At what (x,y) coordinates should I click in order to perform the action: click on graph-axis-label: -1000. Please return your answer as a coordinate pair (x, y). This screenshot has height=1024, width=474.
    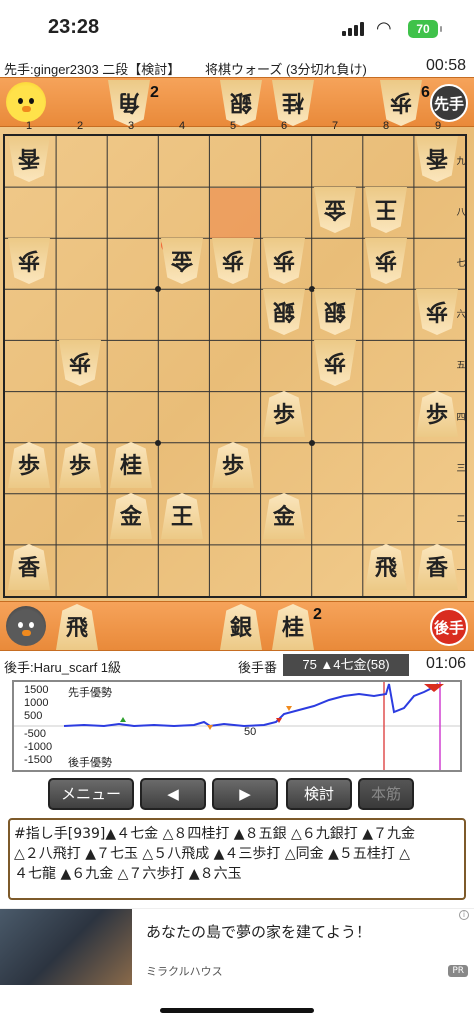
    Looking at the image, I should click on (38, 747).